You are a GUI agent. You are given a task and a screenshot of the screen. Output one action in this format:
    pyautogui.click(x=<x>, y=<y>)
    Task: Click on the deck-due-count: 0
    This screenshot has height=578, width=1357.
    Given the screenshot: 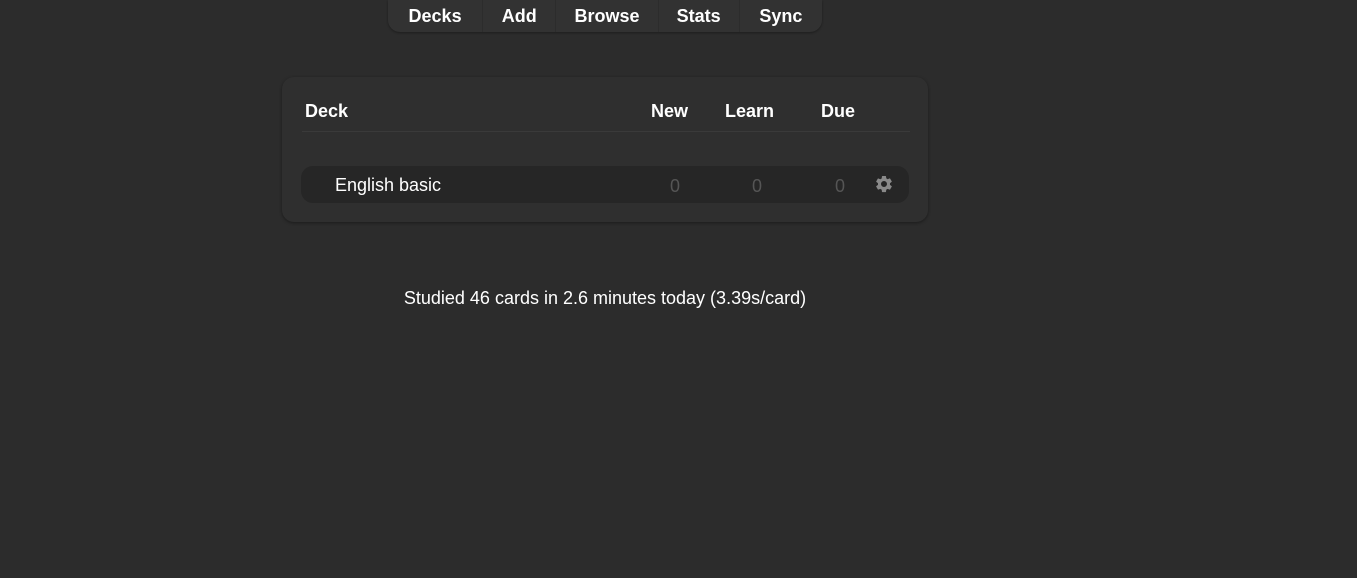 What is the action you would take?
    pyautogui.click(x=839, y=186)
    